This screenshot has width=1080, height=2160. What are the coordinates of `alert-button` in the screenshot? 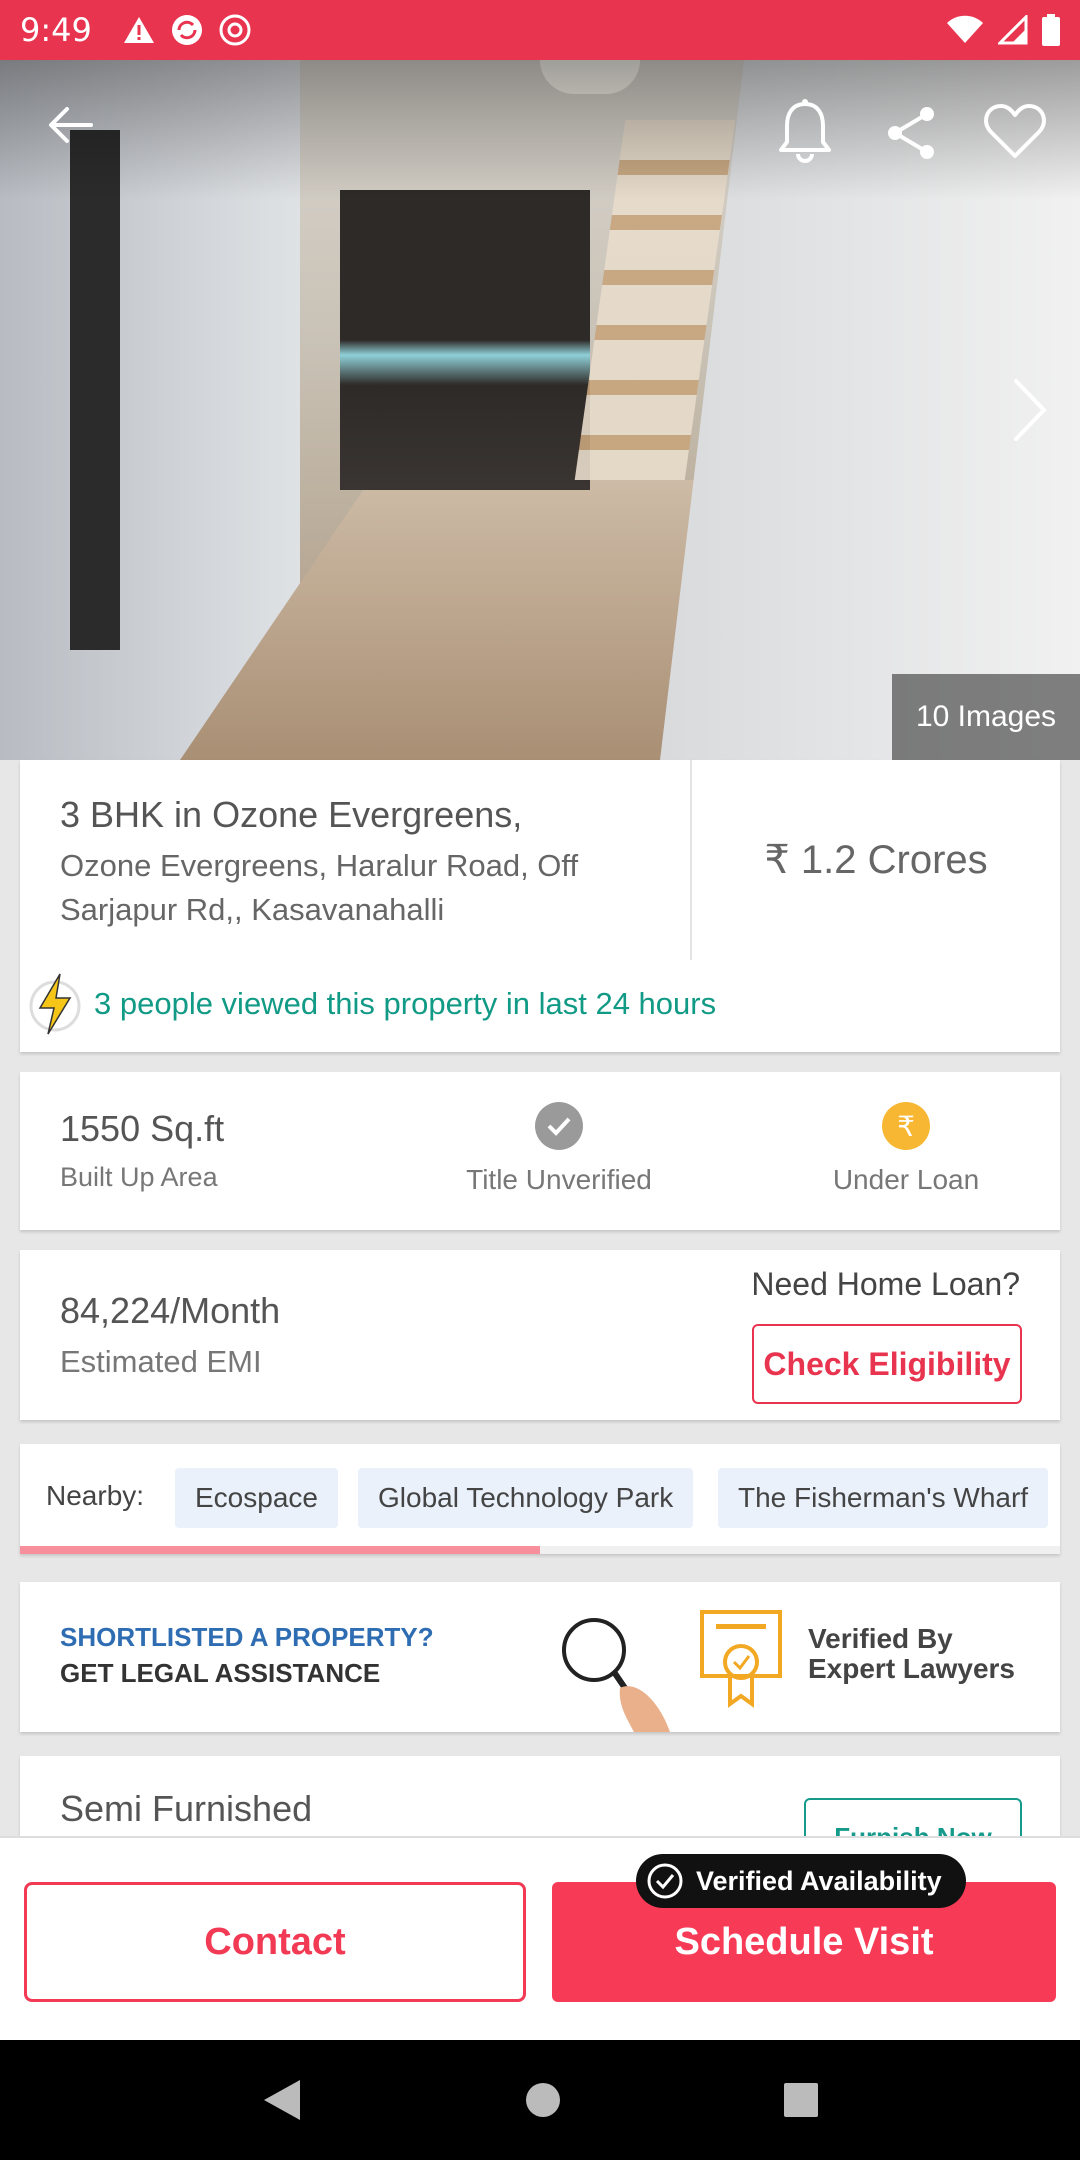 It's located at (805, 131).